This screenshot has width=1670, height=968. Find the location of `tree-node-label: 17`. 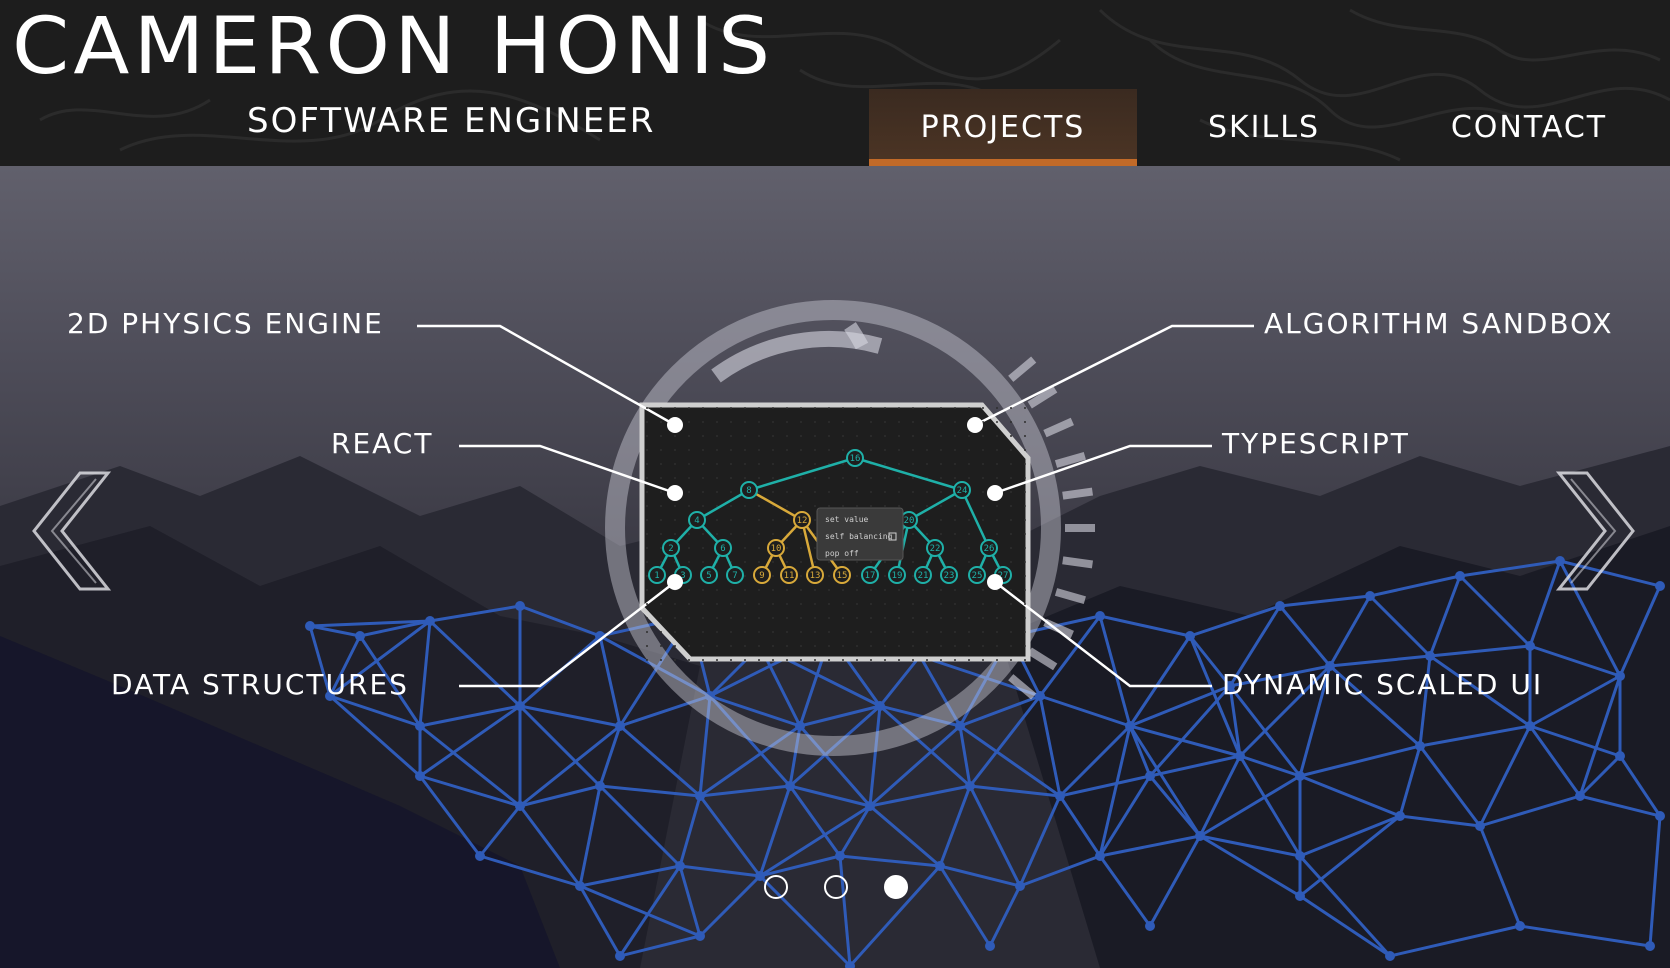

tree-node-label: 17 is located at coordinates (870, 576).